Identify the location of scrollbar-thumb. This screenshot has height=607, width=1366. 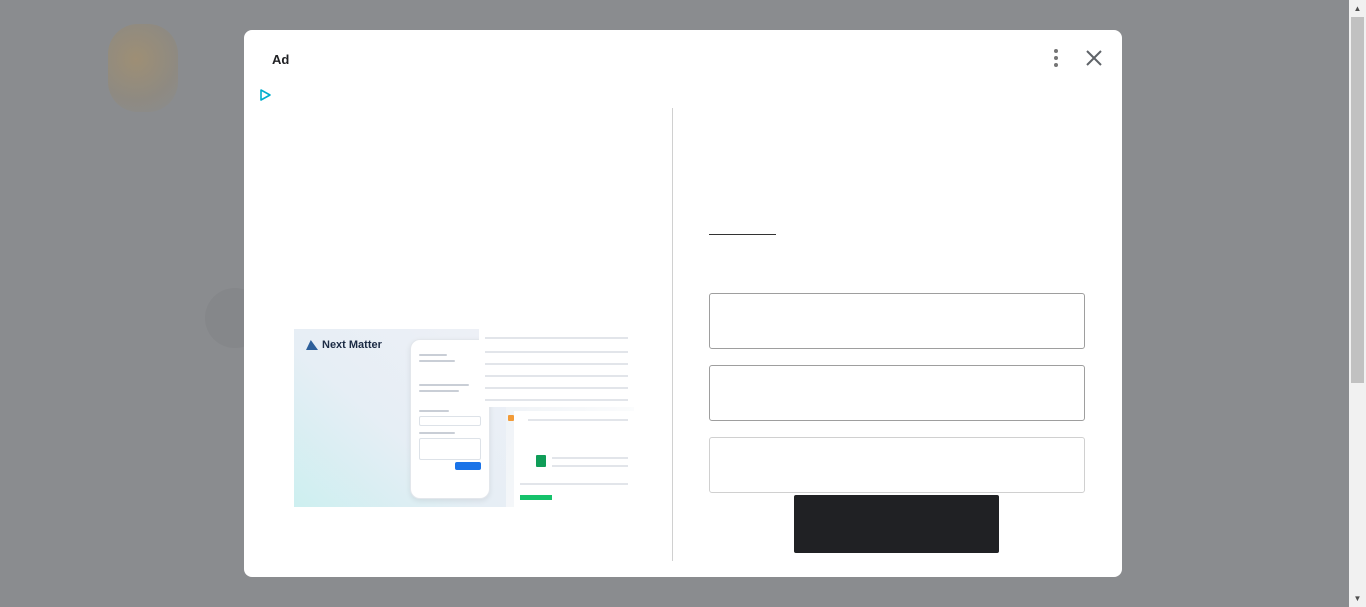
(1357, 200).